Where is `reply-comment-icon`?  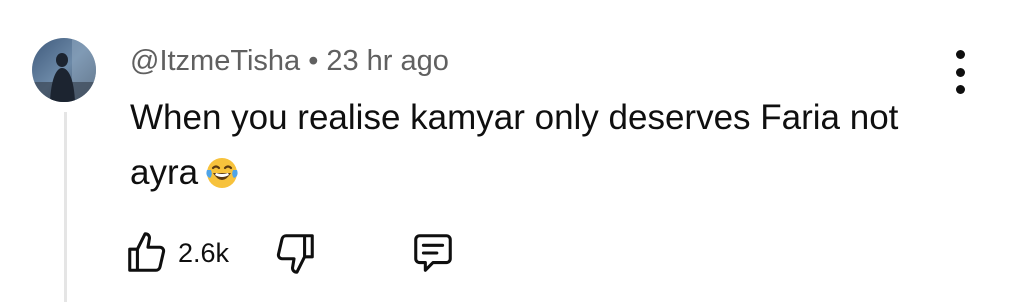
reply-comment-icon is located at coordinates (433, 253).